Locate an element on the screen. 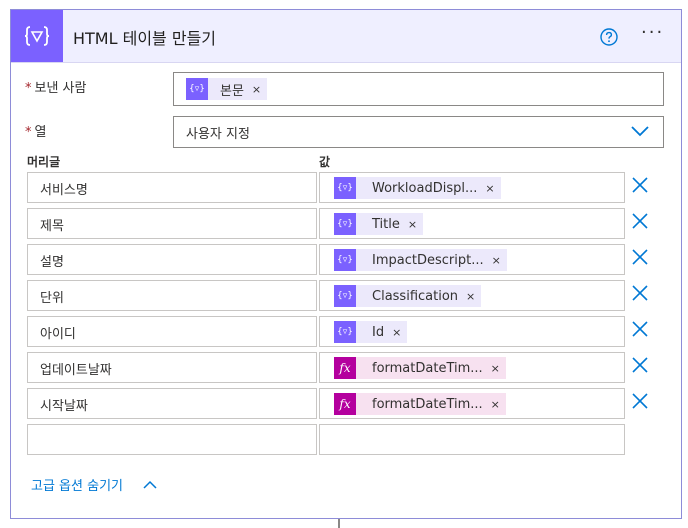  columns-dropdown: 사용자 지정 is located at coordinates (418, 132).